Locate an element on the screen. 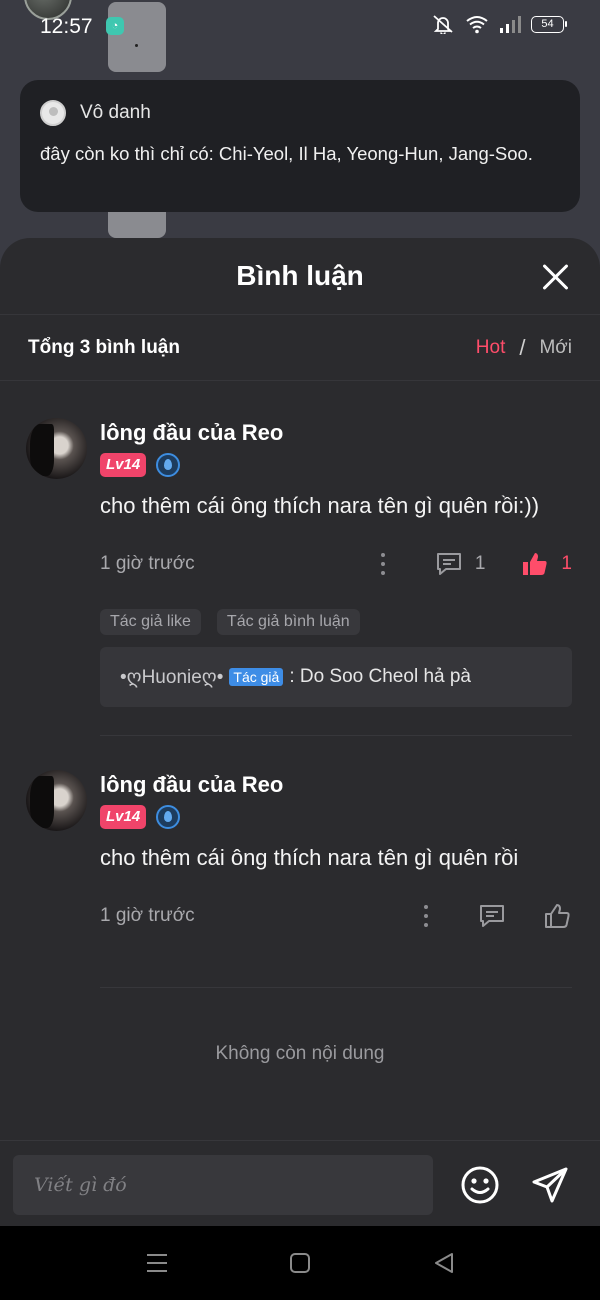 The height and width of the screenshot is (1300, 600). sort-tabs: Hot / Mới is located at coordinates (524, 348).